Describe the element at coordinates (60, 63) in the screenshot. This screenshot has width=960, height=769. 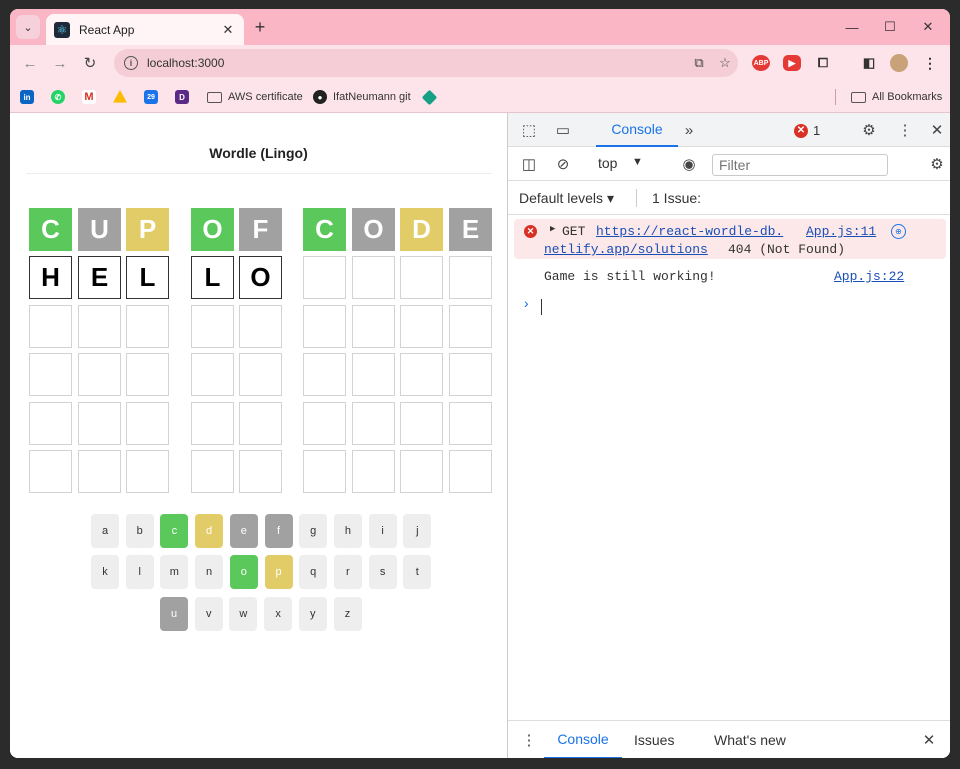
I see `forward-button: →` at that location.